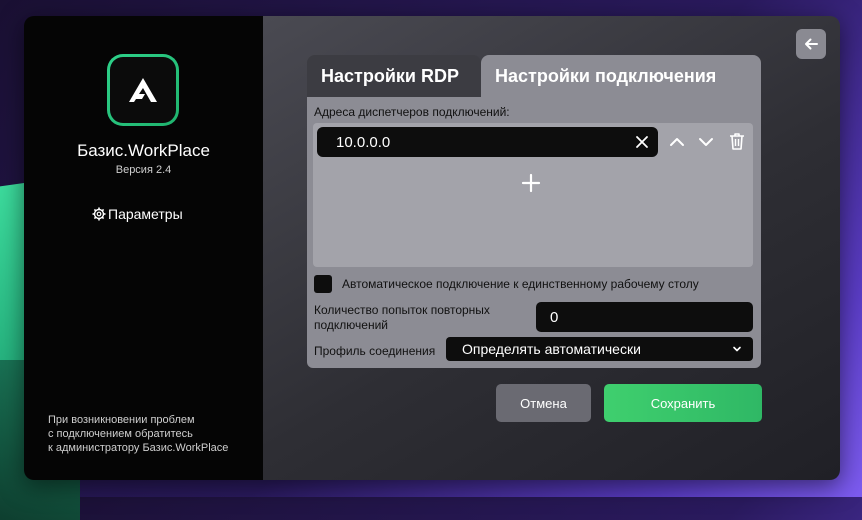  What do you see at coordinates (145, 214) in the screenshot?
I see `parameters-label: Параметры` at bounding box center [145, 214].